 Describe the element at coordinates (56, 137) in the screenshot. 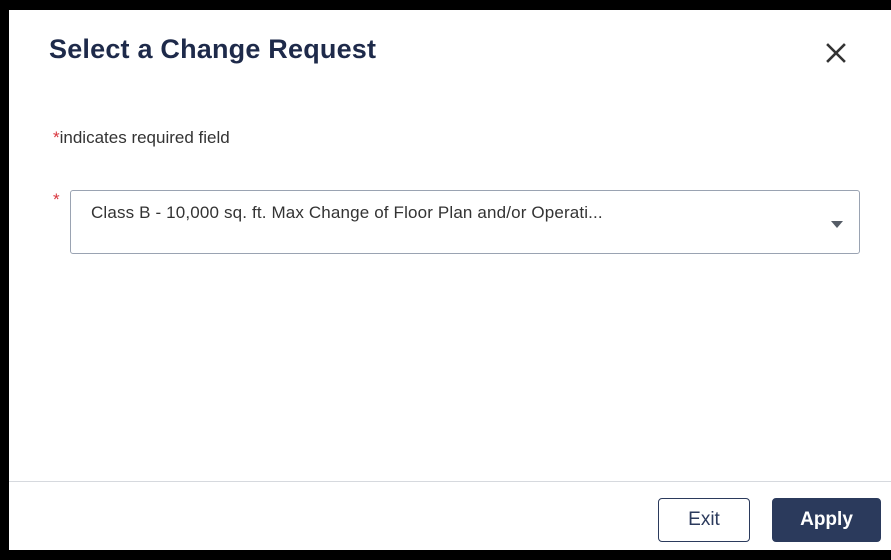

I see `required-asterisk: *` at that location.